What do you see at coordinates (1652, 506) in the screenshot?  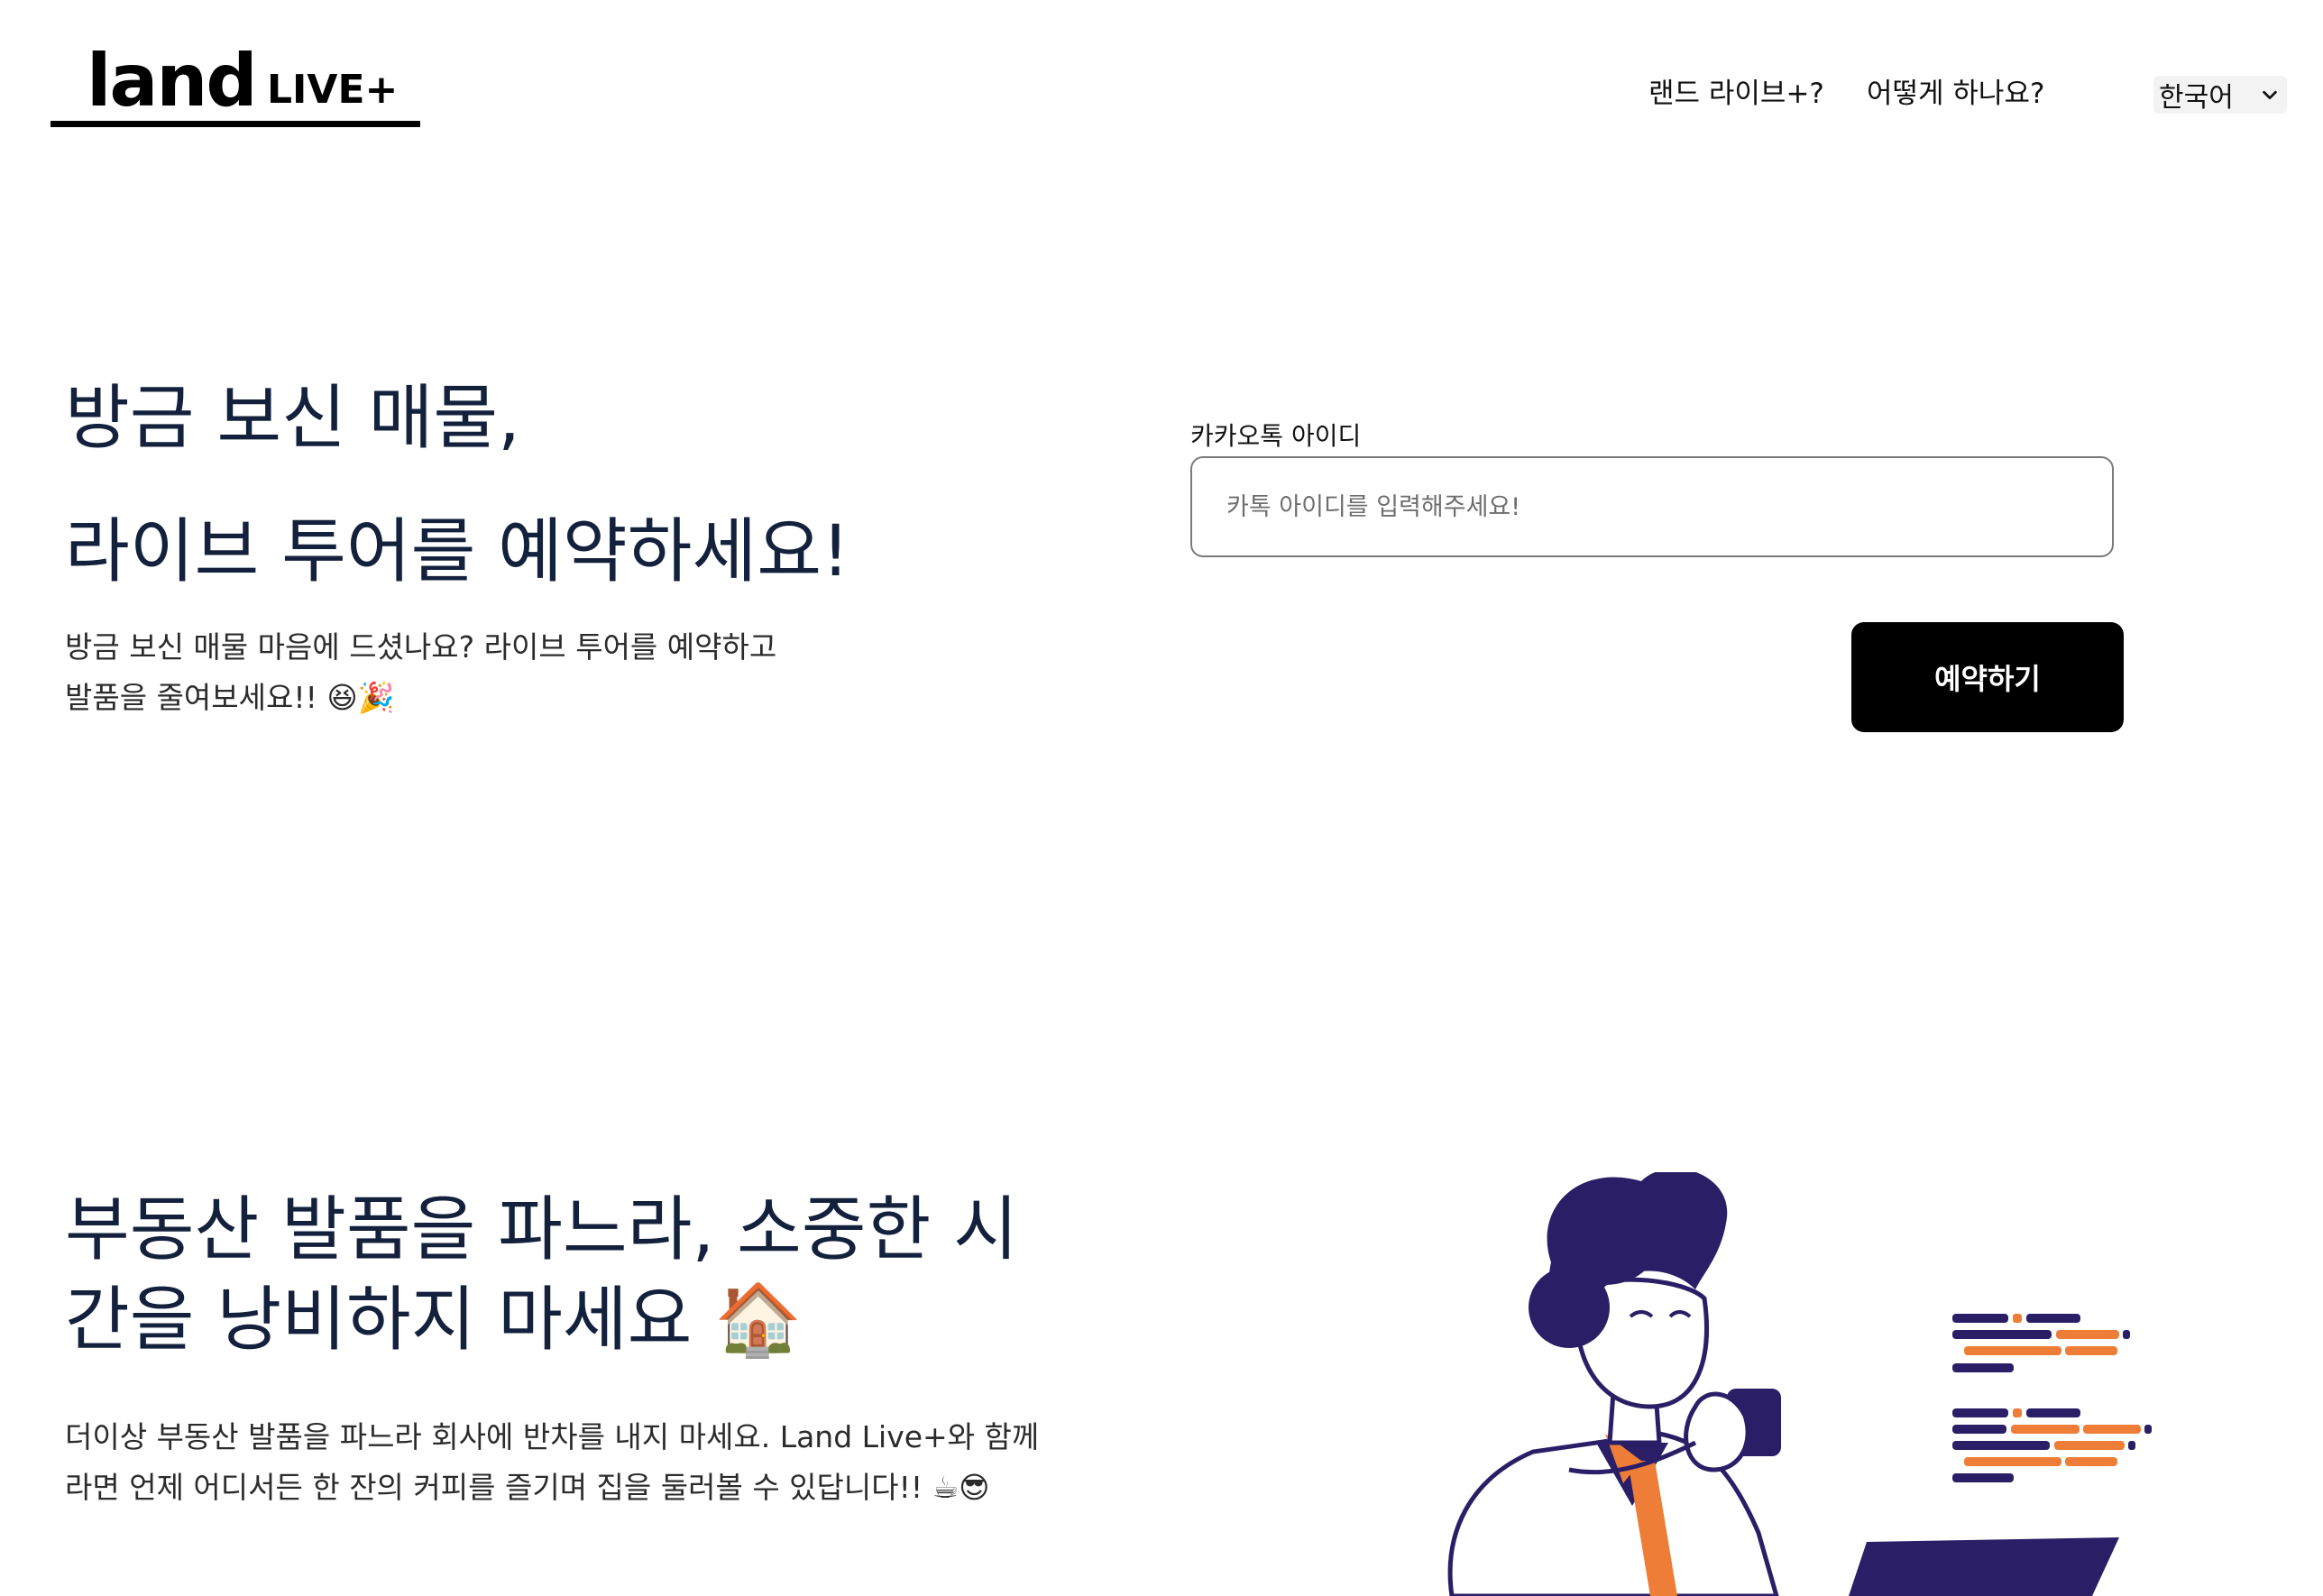 I see `kakao-id-input` at bounding box center [1652, 506].